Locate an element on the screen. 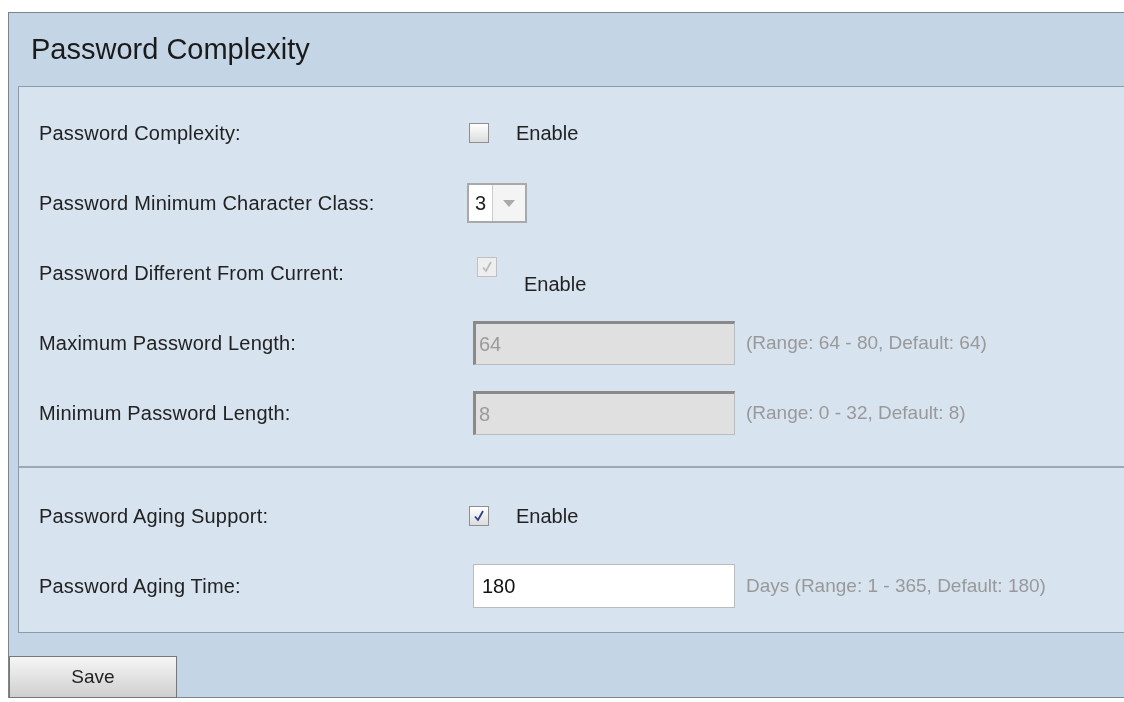 The width and height of the screenshot is (1124, 702). page-title: Password Complexity is located at coordinates (170, 49).